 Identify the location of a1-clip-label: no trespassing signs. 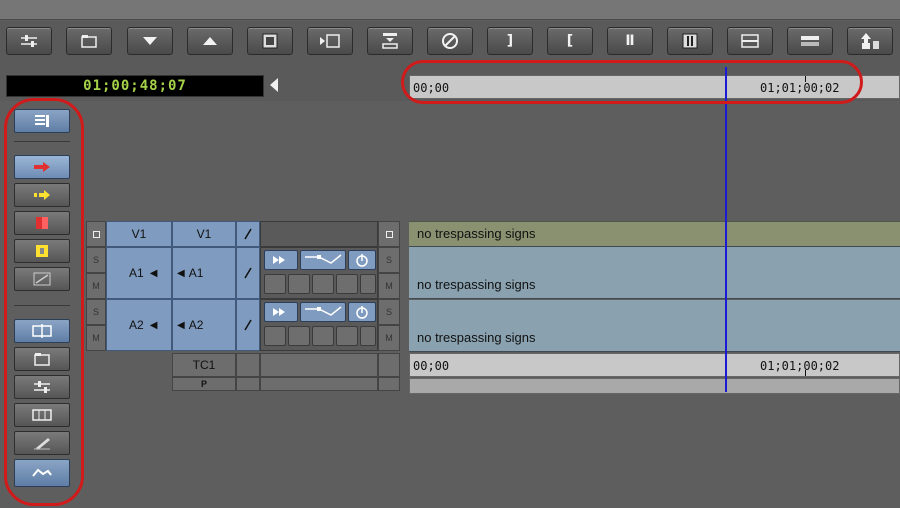
(476, 284).